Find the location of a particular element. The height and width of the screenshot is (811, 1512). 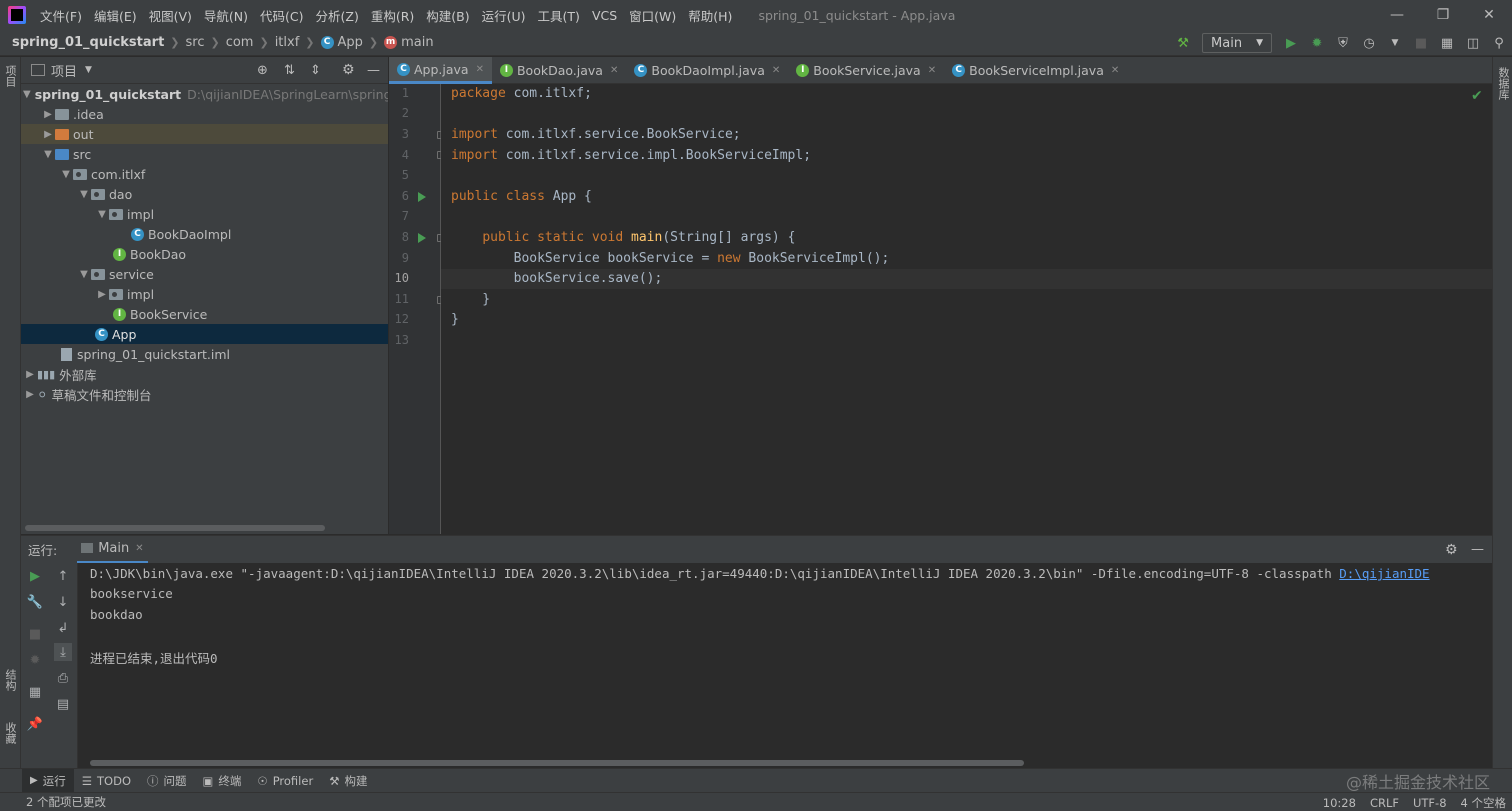

menu-run: 运行(U) is located at coordinates (504, 15).